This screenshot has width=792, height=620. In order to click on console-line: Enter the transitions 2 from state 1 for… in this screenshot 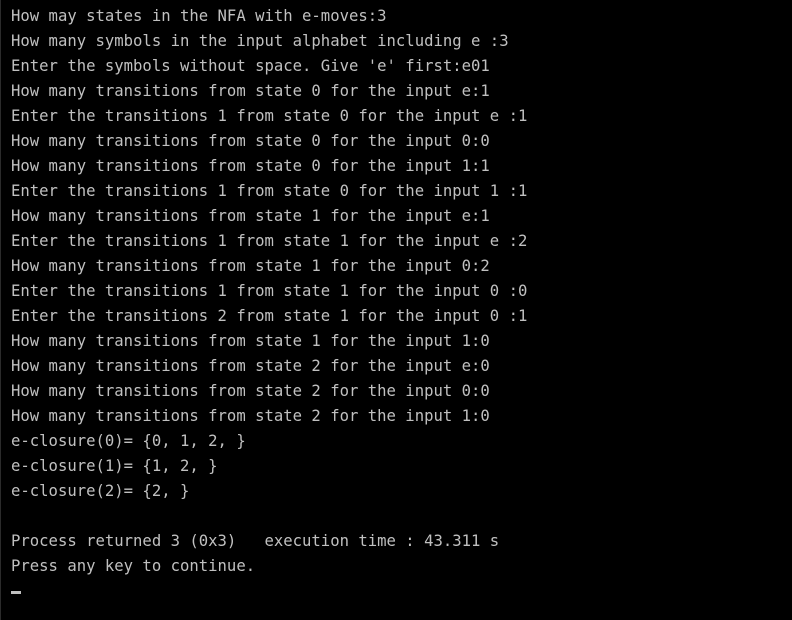, I will do `click(269, 316)`.